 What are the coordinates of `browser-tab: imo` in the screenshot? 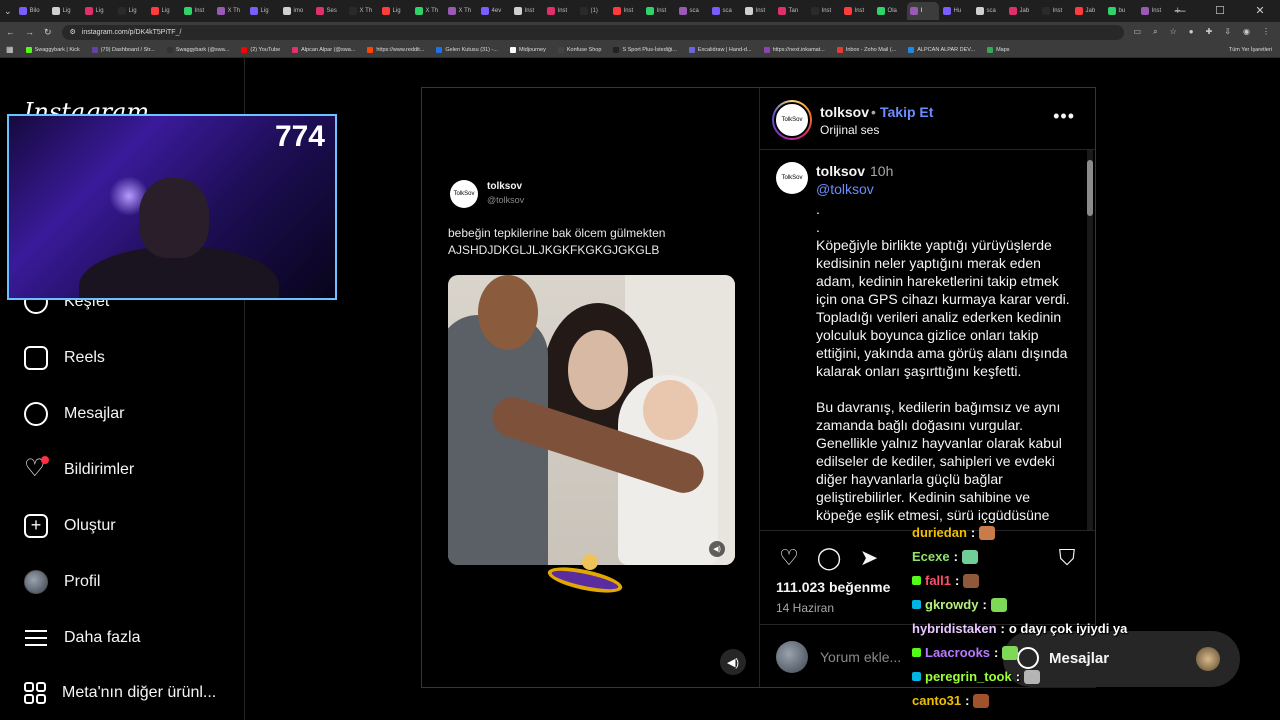 It's located at (296, 11).